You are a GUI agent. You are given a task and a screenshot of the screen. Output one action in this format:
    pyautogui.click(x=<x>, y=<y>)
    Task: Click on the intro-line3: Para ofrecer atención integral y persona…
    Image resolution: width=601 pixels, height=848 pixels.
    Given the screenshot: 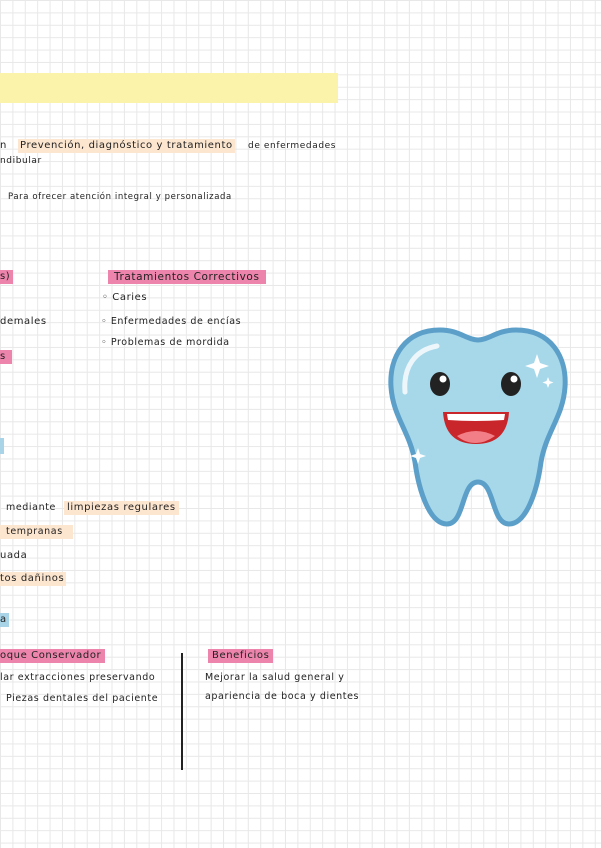 What is the action you would take?
    pyautogui.click(x=120, y=197)
    